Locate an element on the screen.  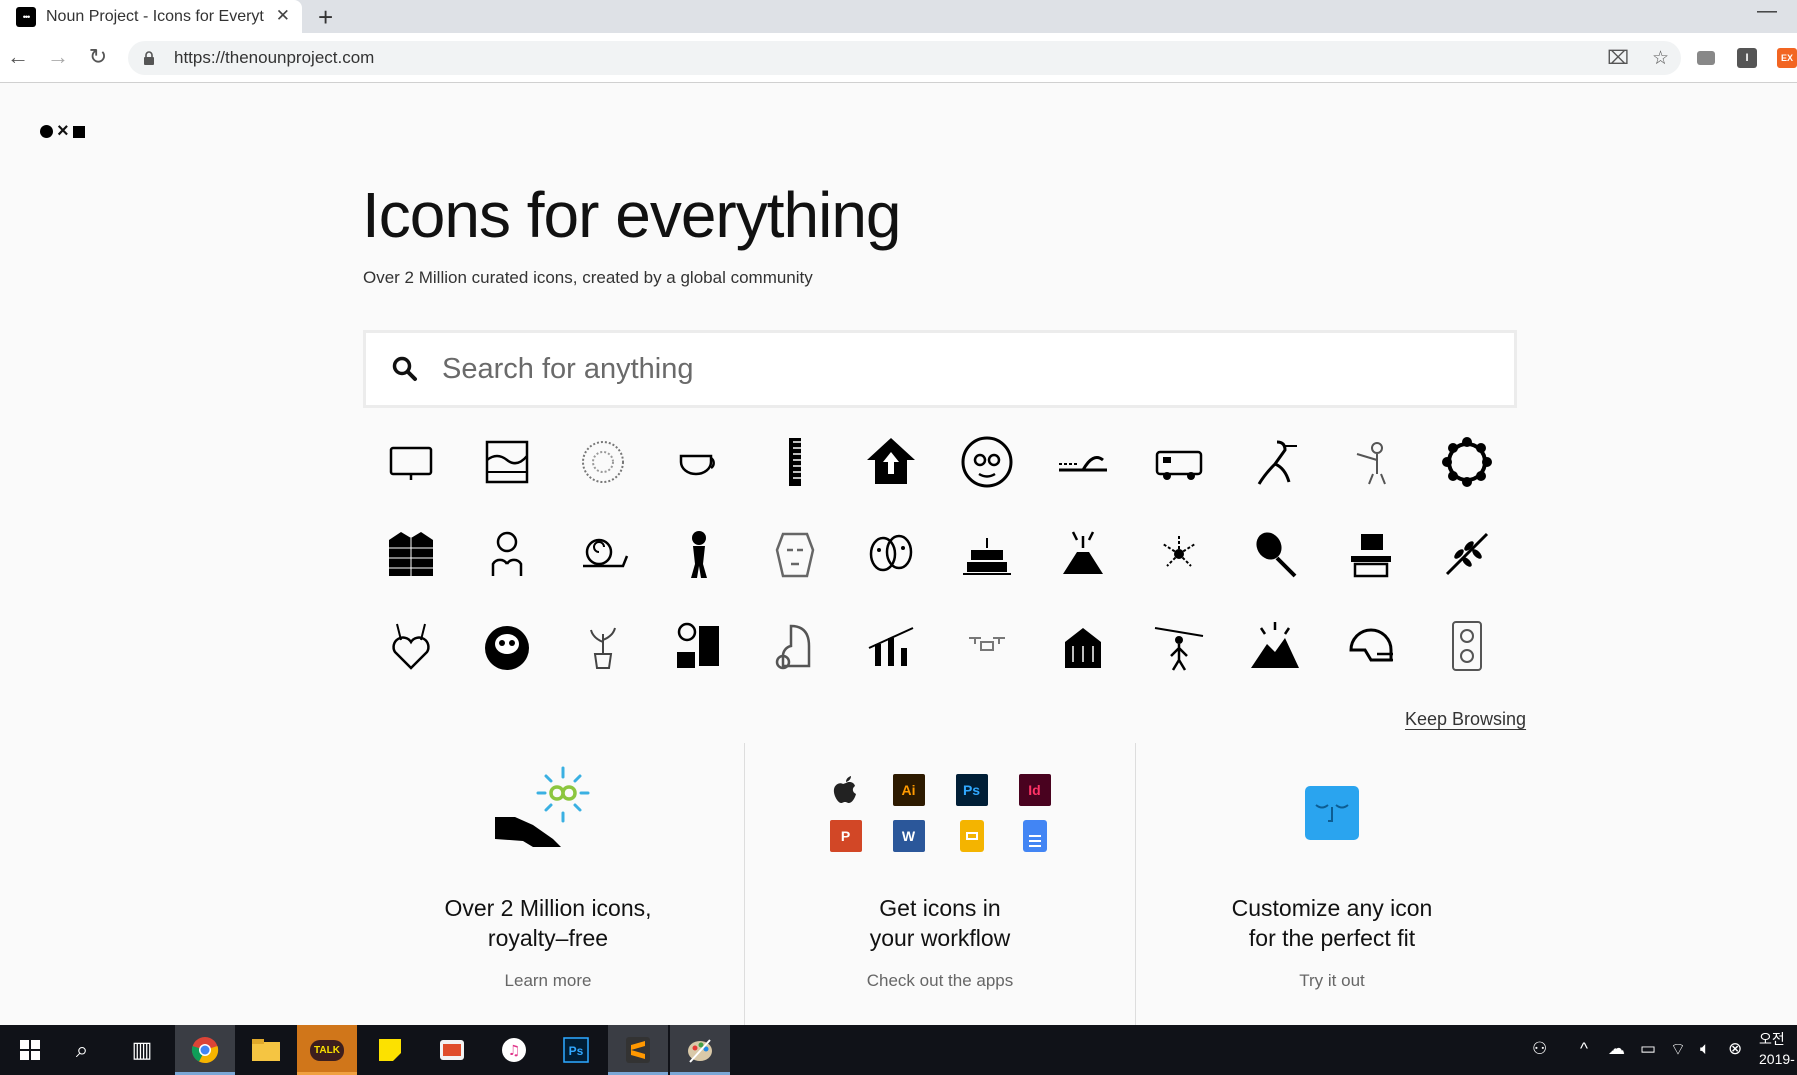
football-helmet-icon is located at coordinates (1371, 646).